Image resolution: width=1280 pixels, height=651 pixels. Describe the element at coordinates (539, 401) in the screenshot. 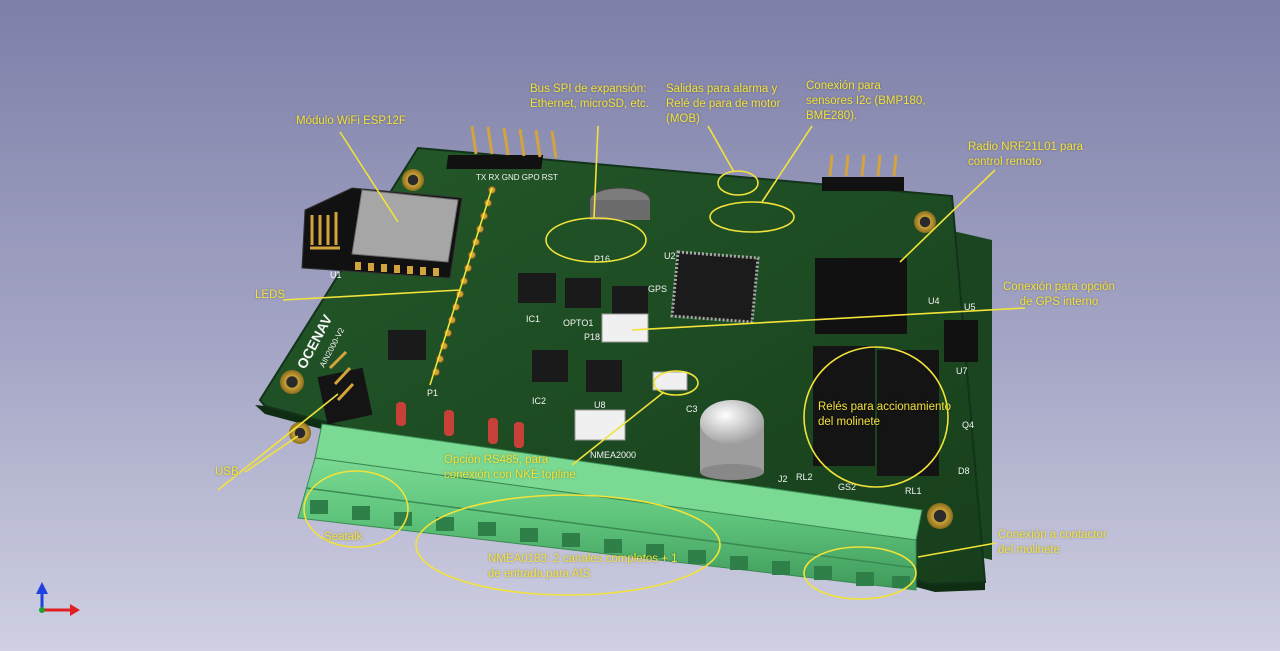

I see `svg-text: IC2` at that location.